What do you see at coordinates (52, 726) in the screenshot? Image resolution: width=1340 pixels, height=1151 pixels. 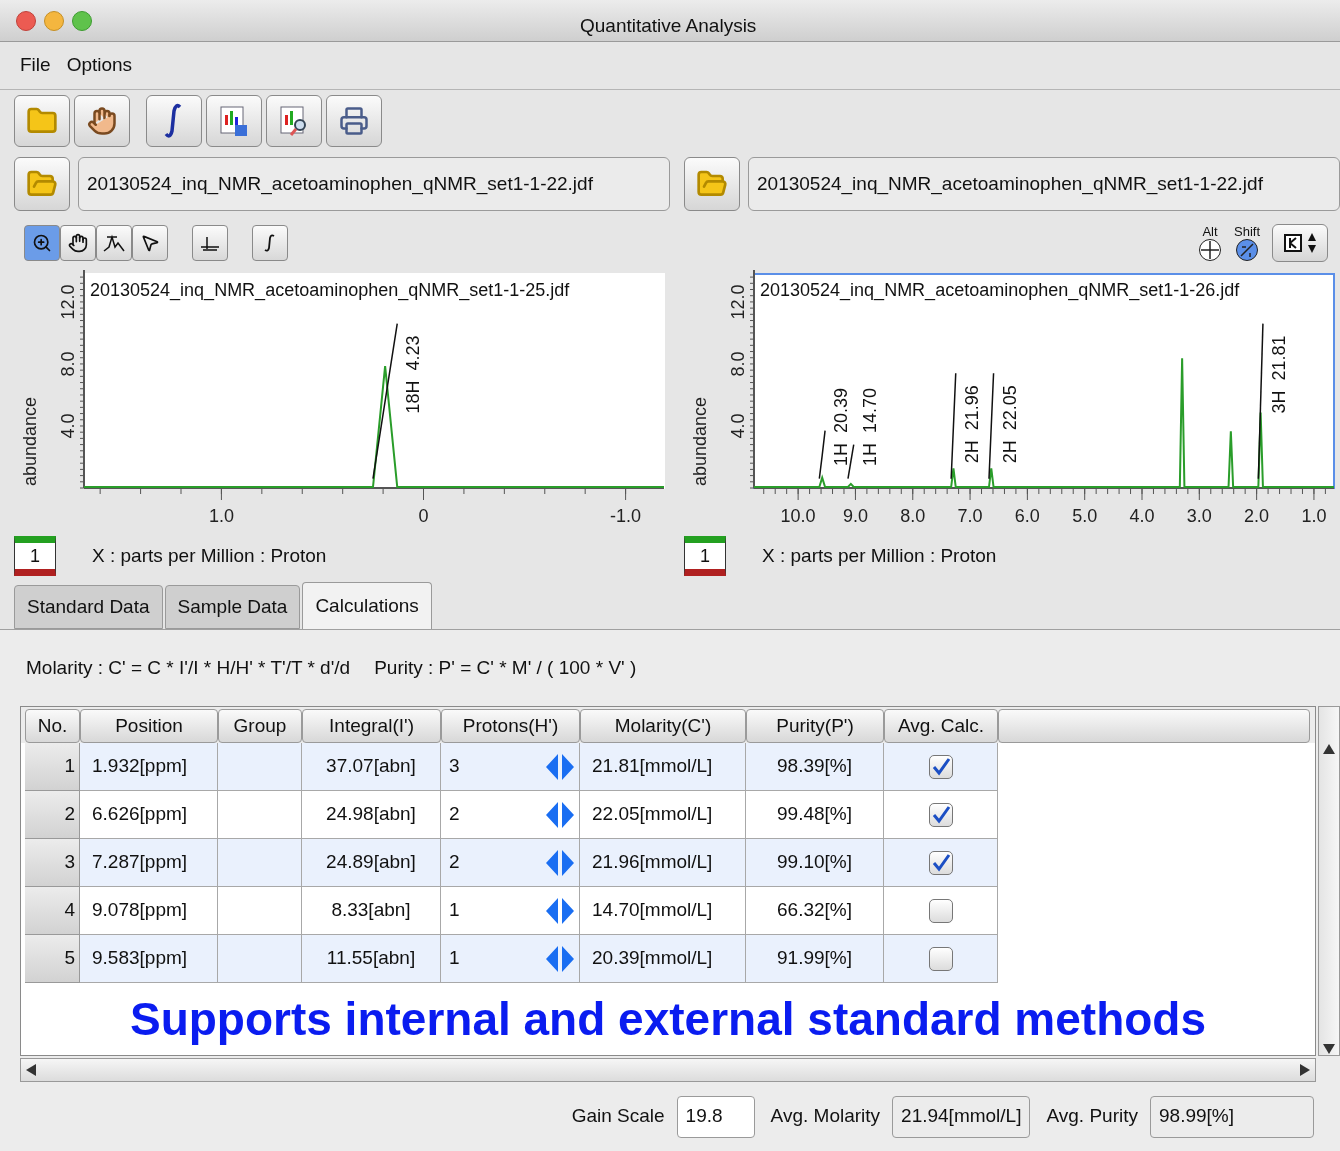 I see `column-header: No.` at bounding box center [52, 726].